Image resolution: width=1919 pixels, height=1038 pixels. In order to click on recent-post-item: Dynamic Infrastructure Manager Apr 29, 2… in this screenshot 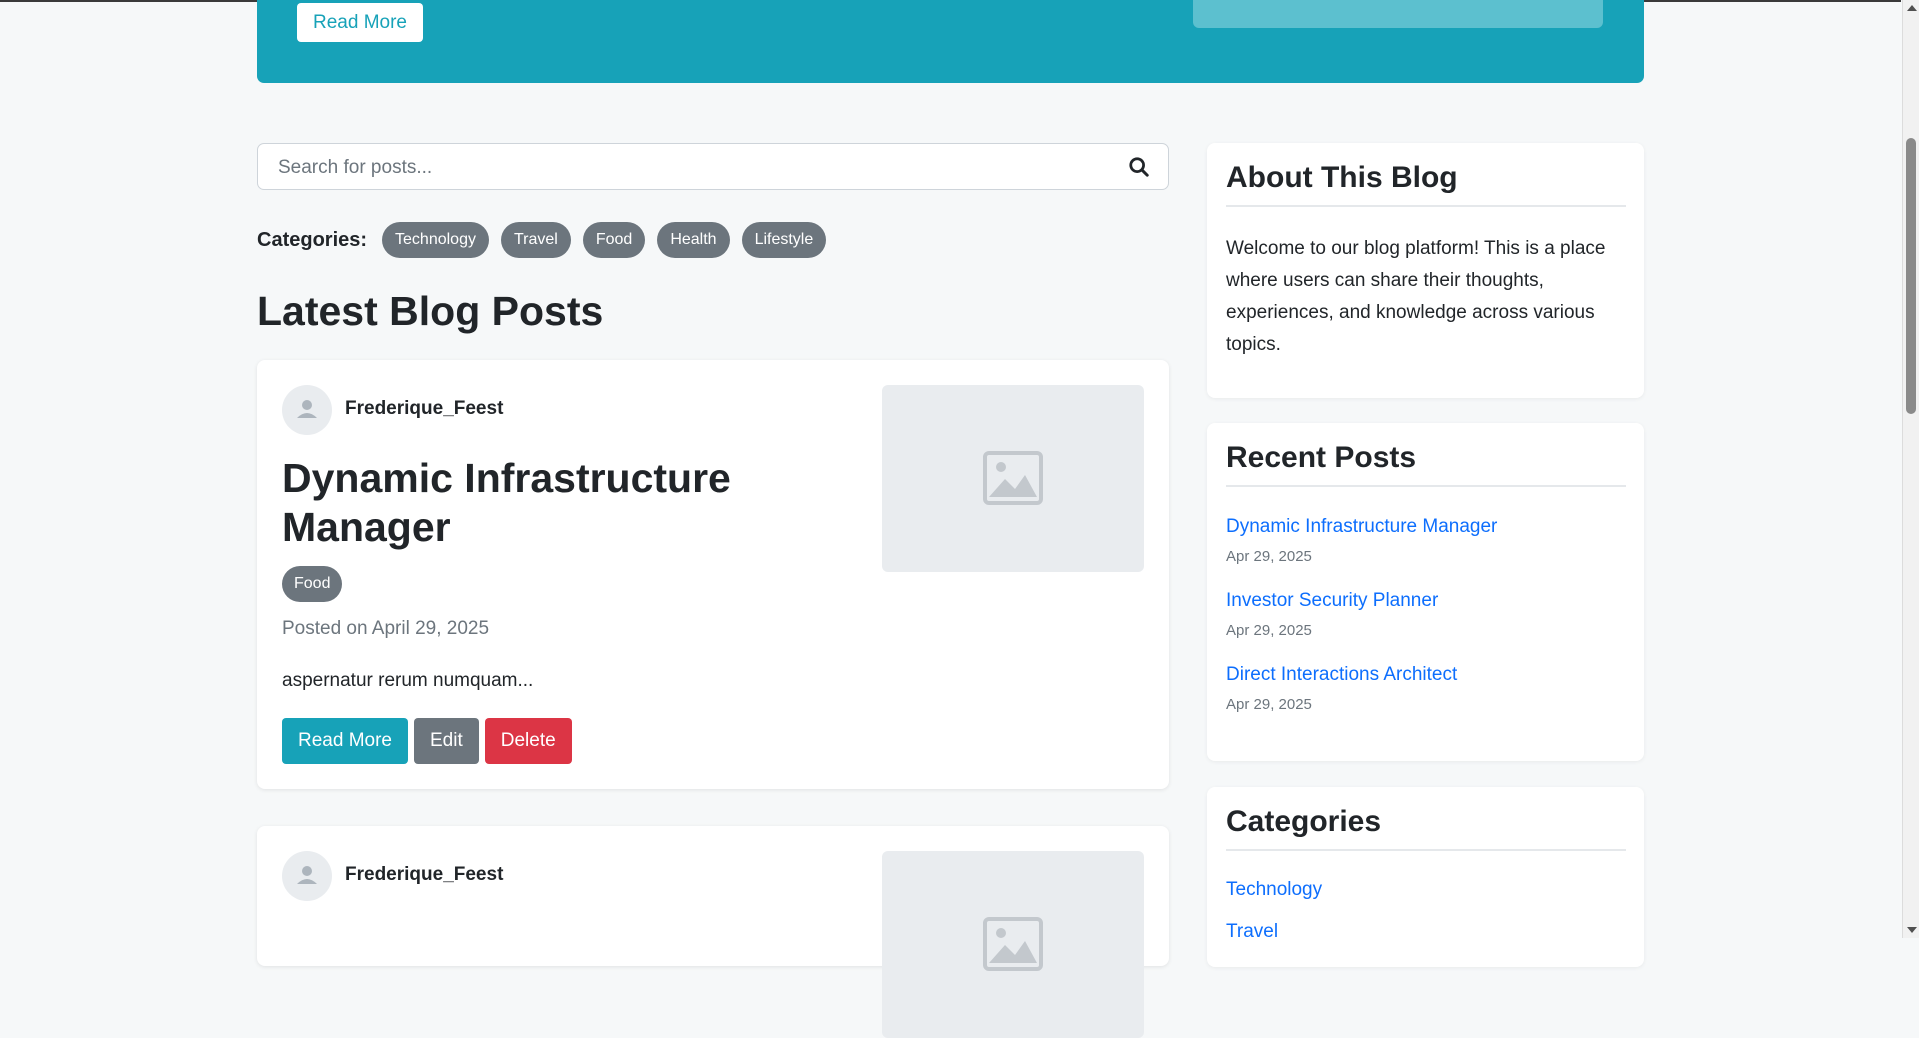, I will do `click(1361, 540)`.